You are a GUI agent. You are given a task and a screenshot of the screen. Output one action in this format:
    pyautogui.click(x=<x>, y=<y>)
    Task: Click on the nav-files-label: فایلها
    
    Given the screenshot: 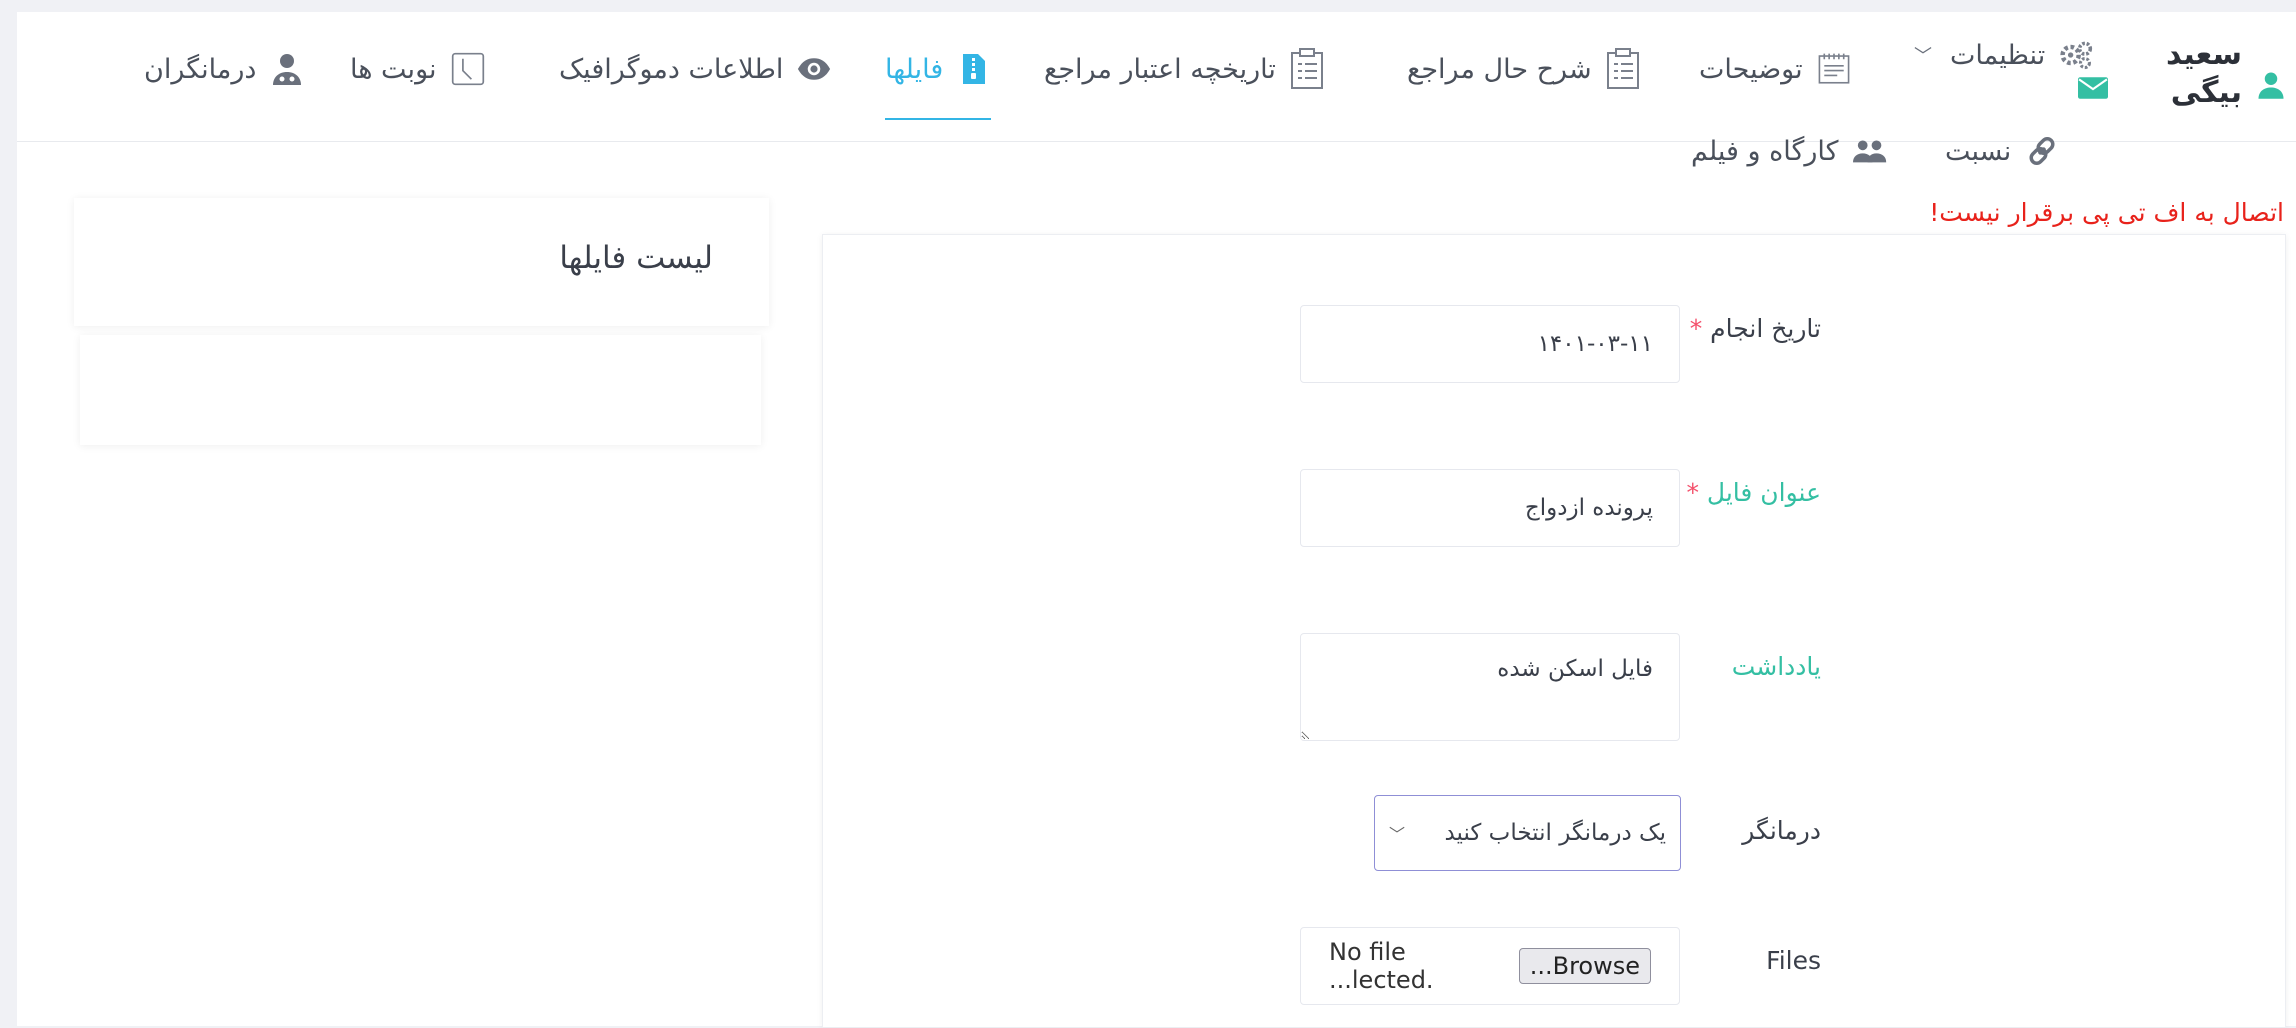 What is the action you would take?
    pyautogui.click(x=914, y=69)
    